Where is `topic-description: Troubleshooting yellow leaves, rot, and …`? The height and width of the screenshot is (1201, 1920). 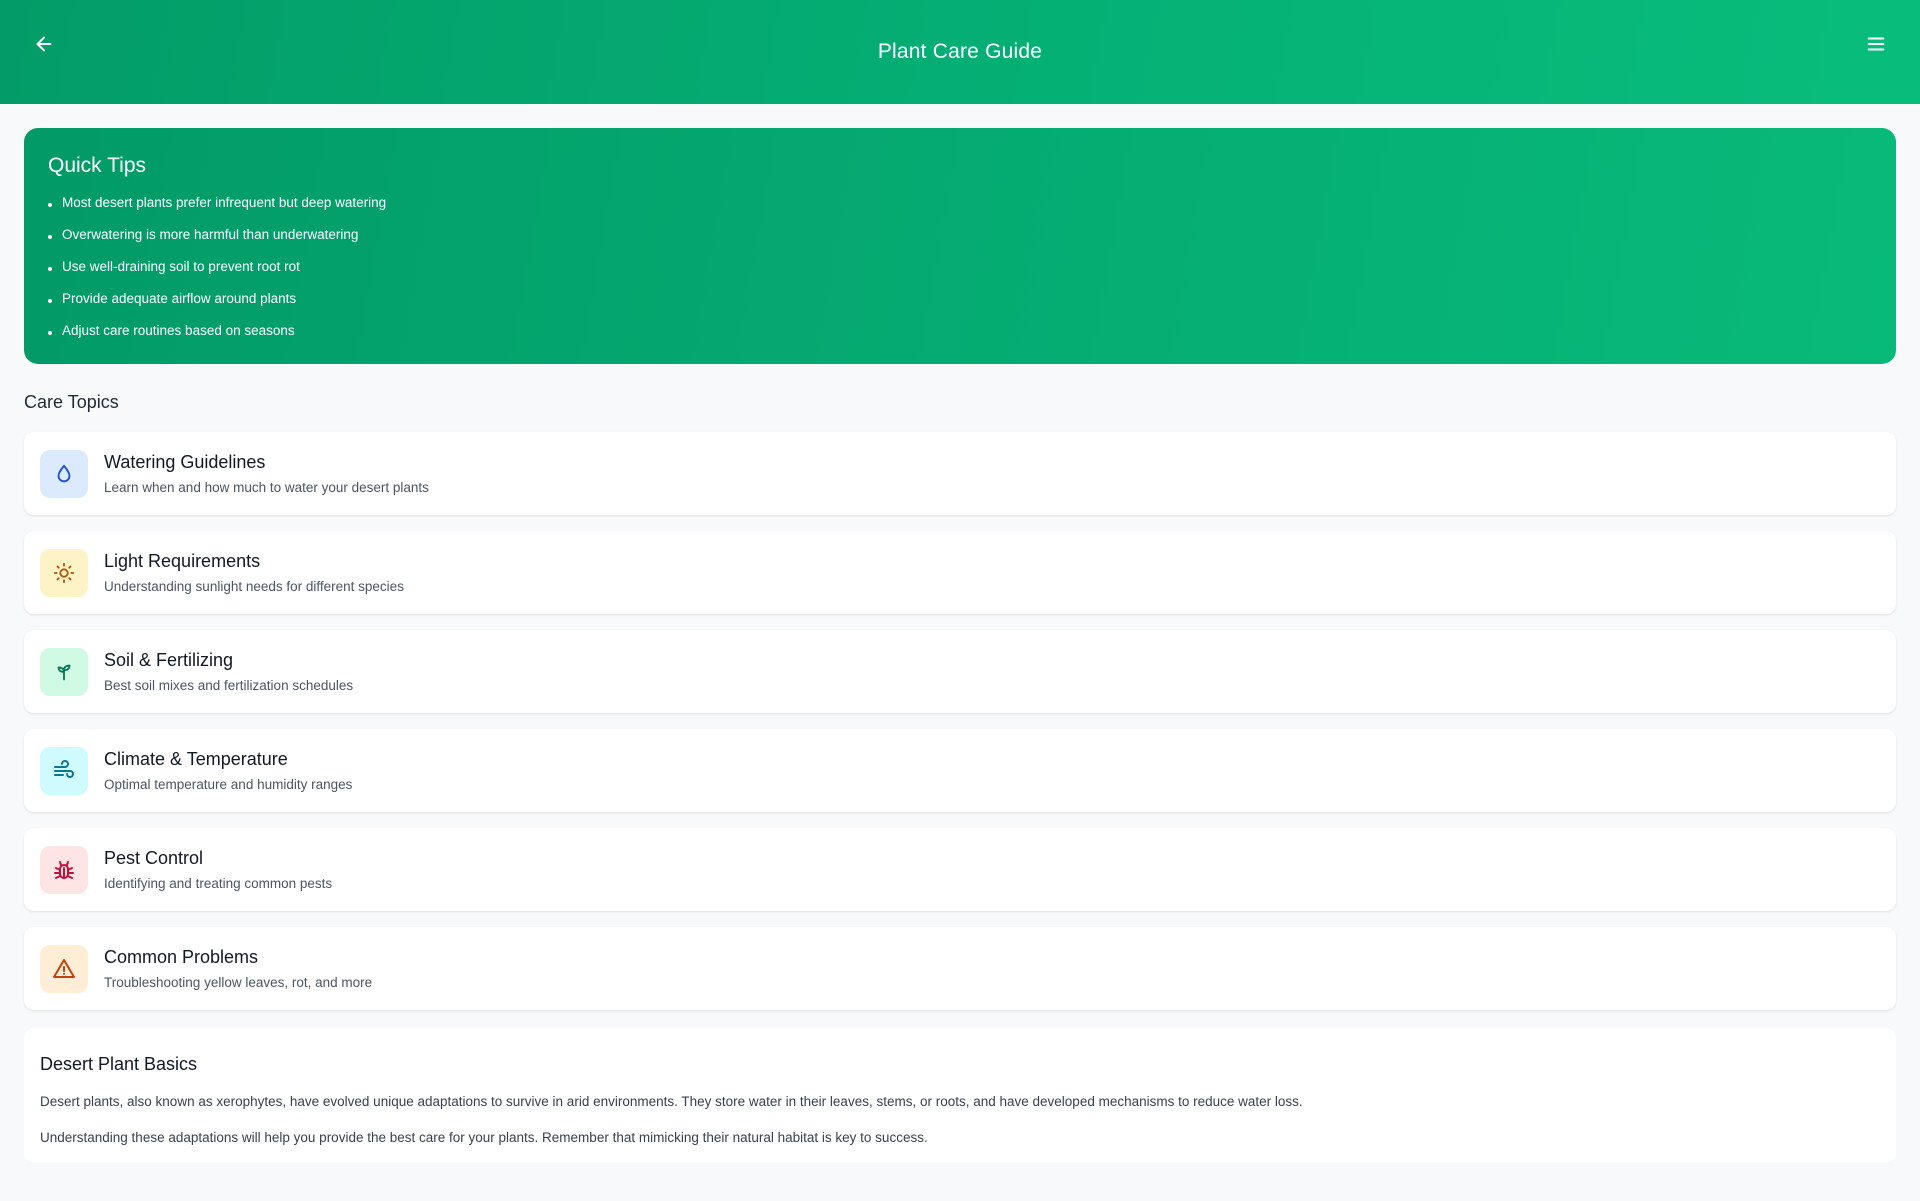 topic-description: Troubleshooting yellow leaves, rot, and … is located at coordinates (238, 982).